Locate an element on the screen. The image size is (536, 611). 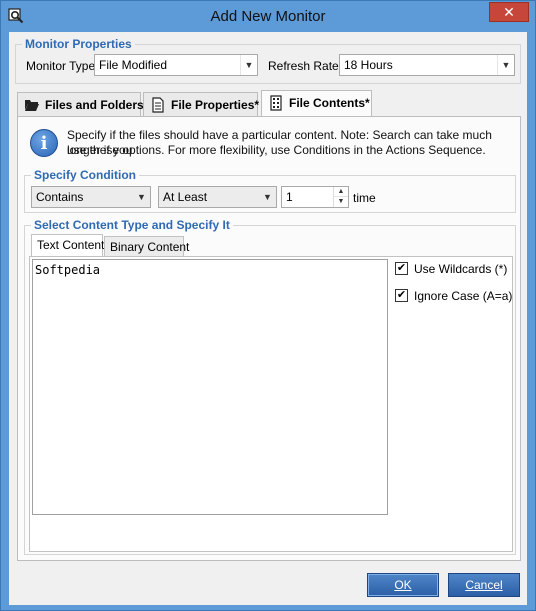
close-button: ✕ is located at coordinates (509, 12).